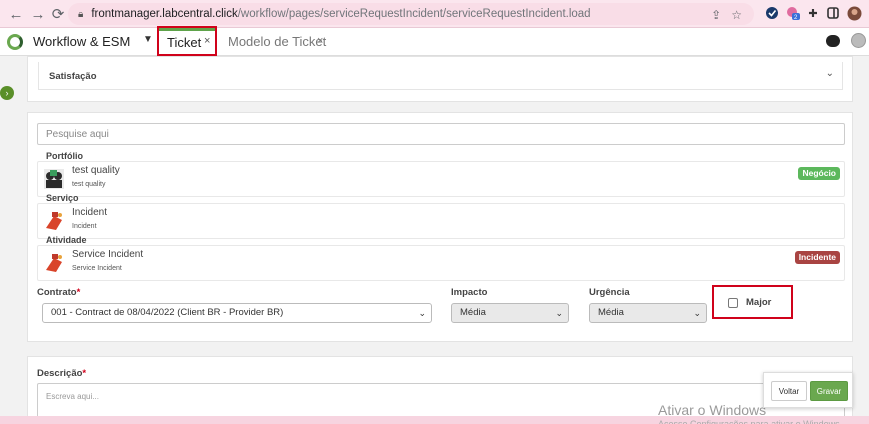  What do you see at coordinates (440, 76) in the screenshot?
I see `satisfaction-accordion: Satisfação ⌄` at bounding box center [440, 76].